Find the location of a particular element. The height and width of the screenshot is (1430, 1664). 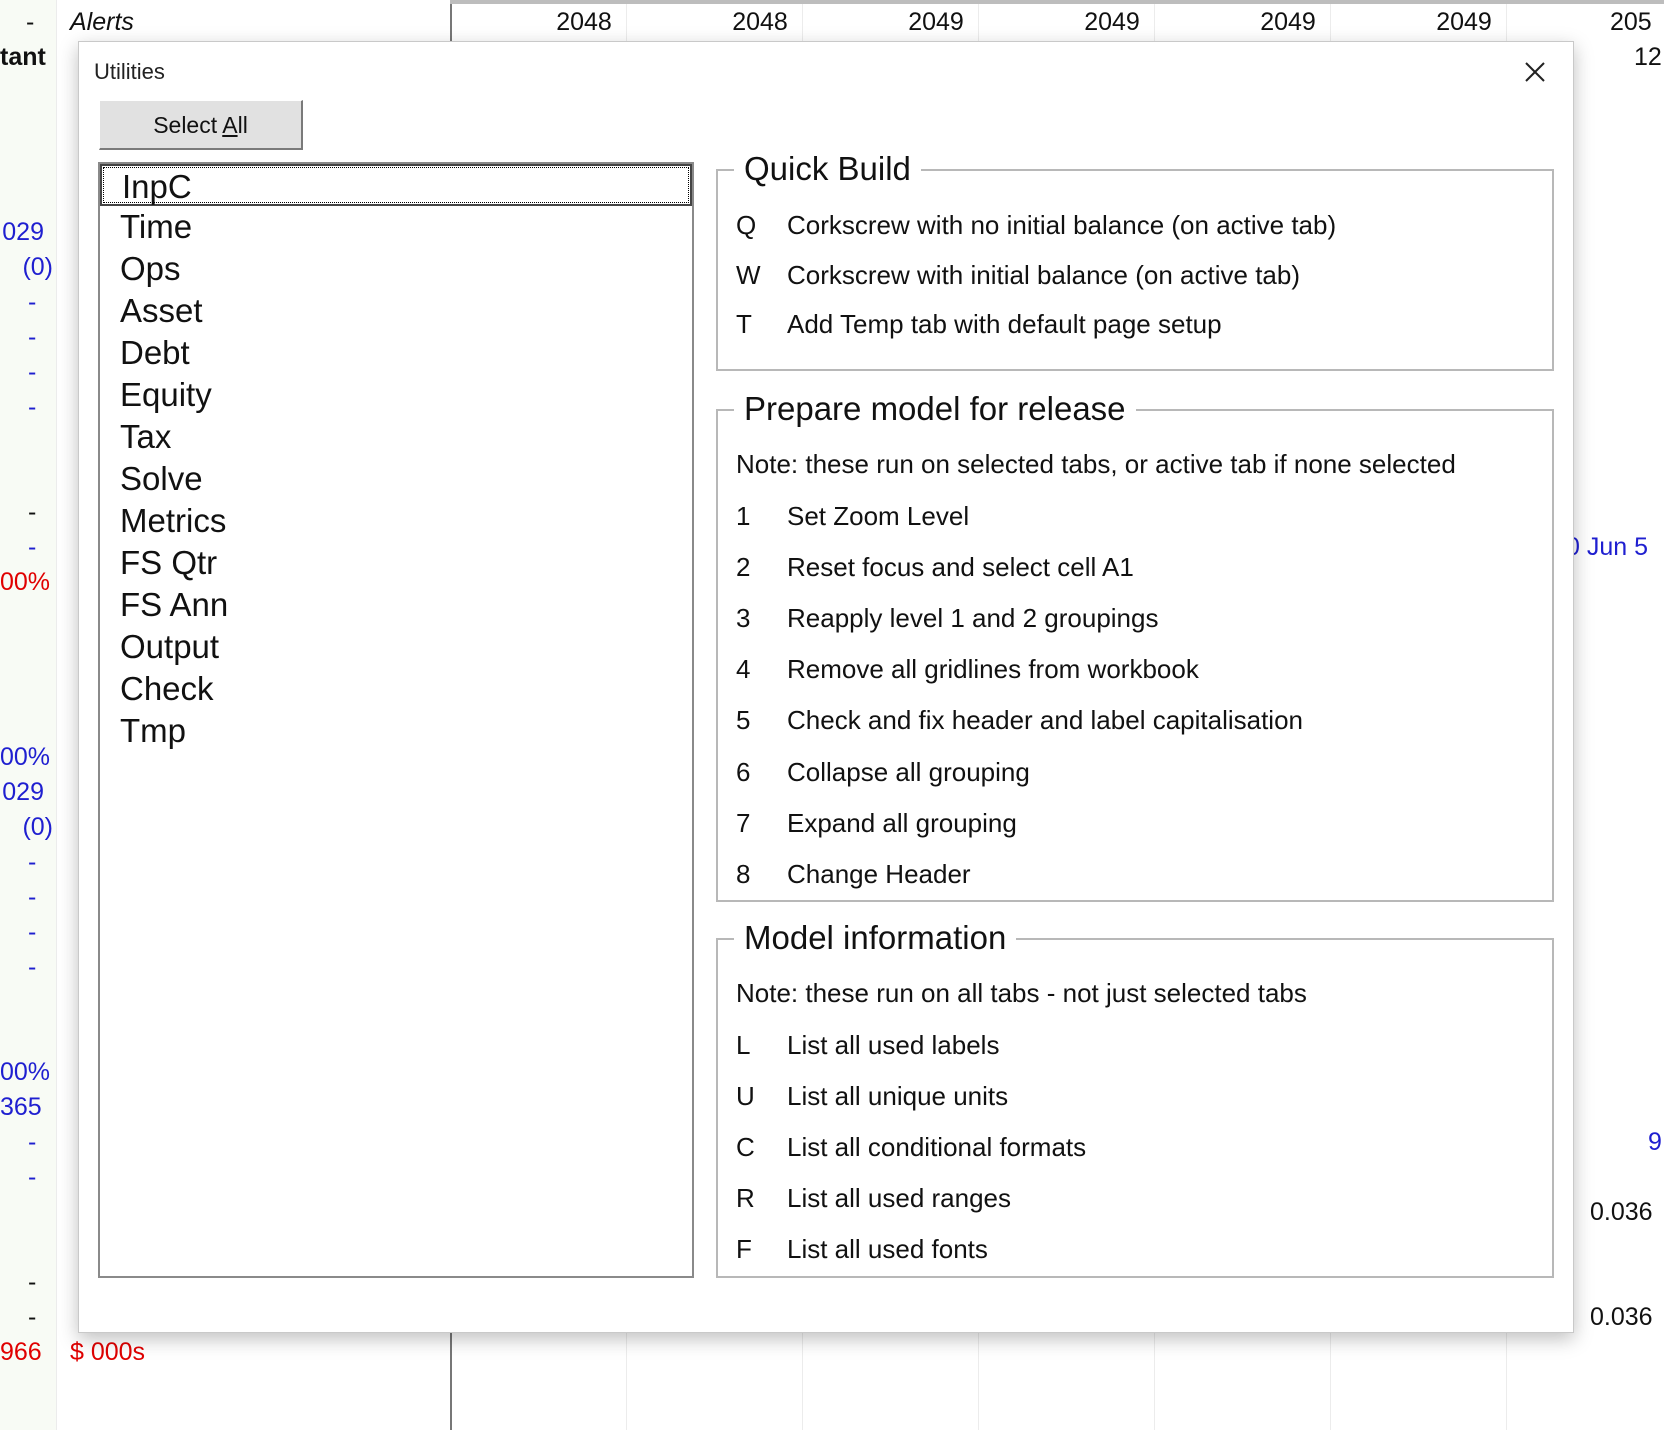

tab-list-item: Asset is located at coordinates (396, 311).